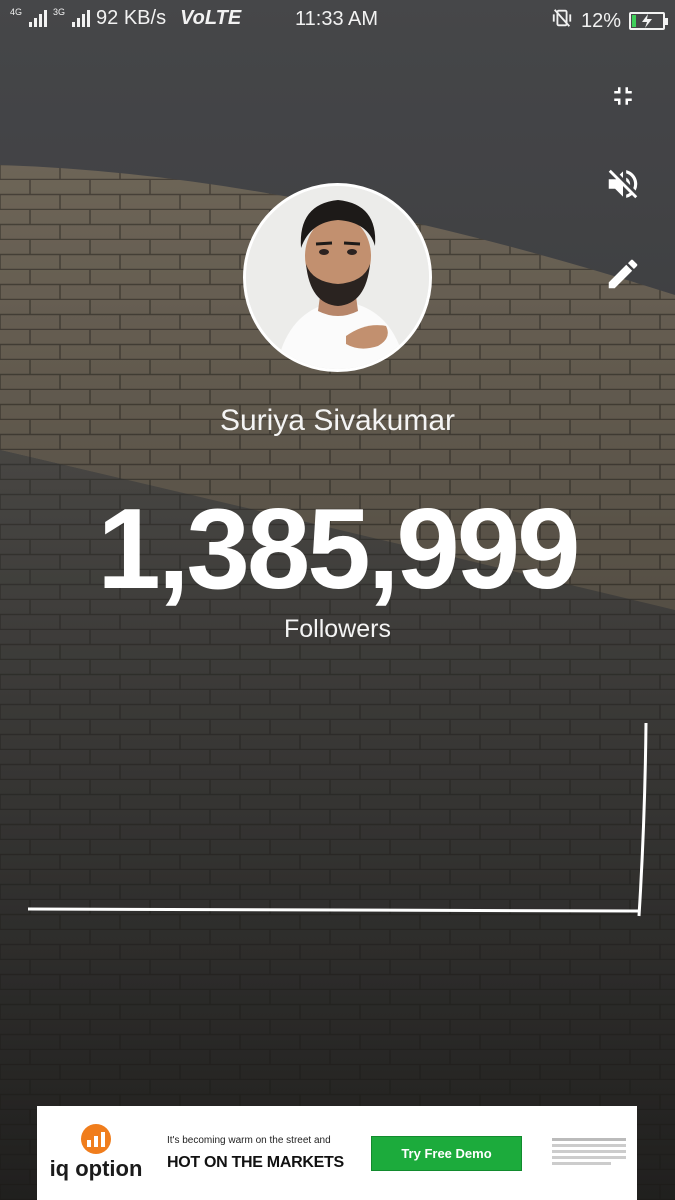 The height and width of the screenshot is (1200, 675). I want to click on status-right: 12%, so click(609, 21).